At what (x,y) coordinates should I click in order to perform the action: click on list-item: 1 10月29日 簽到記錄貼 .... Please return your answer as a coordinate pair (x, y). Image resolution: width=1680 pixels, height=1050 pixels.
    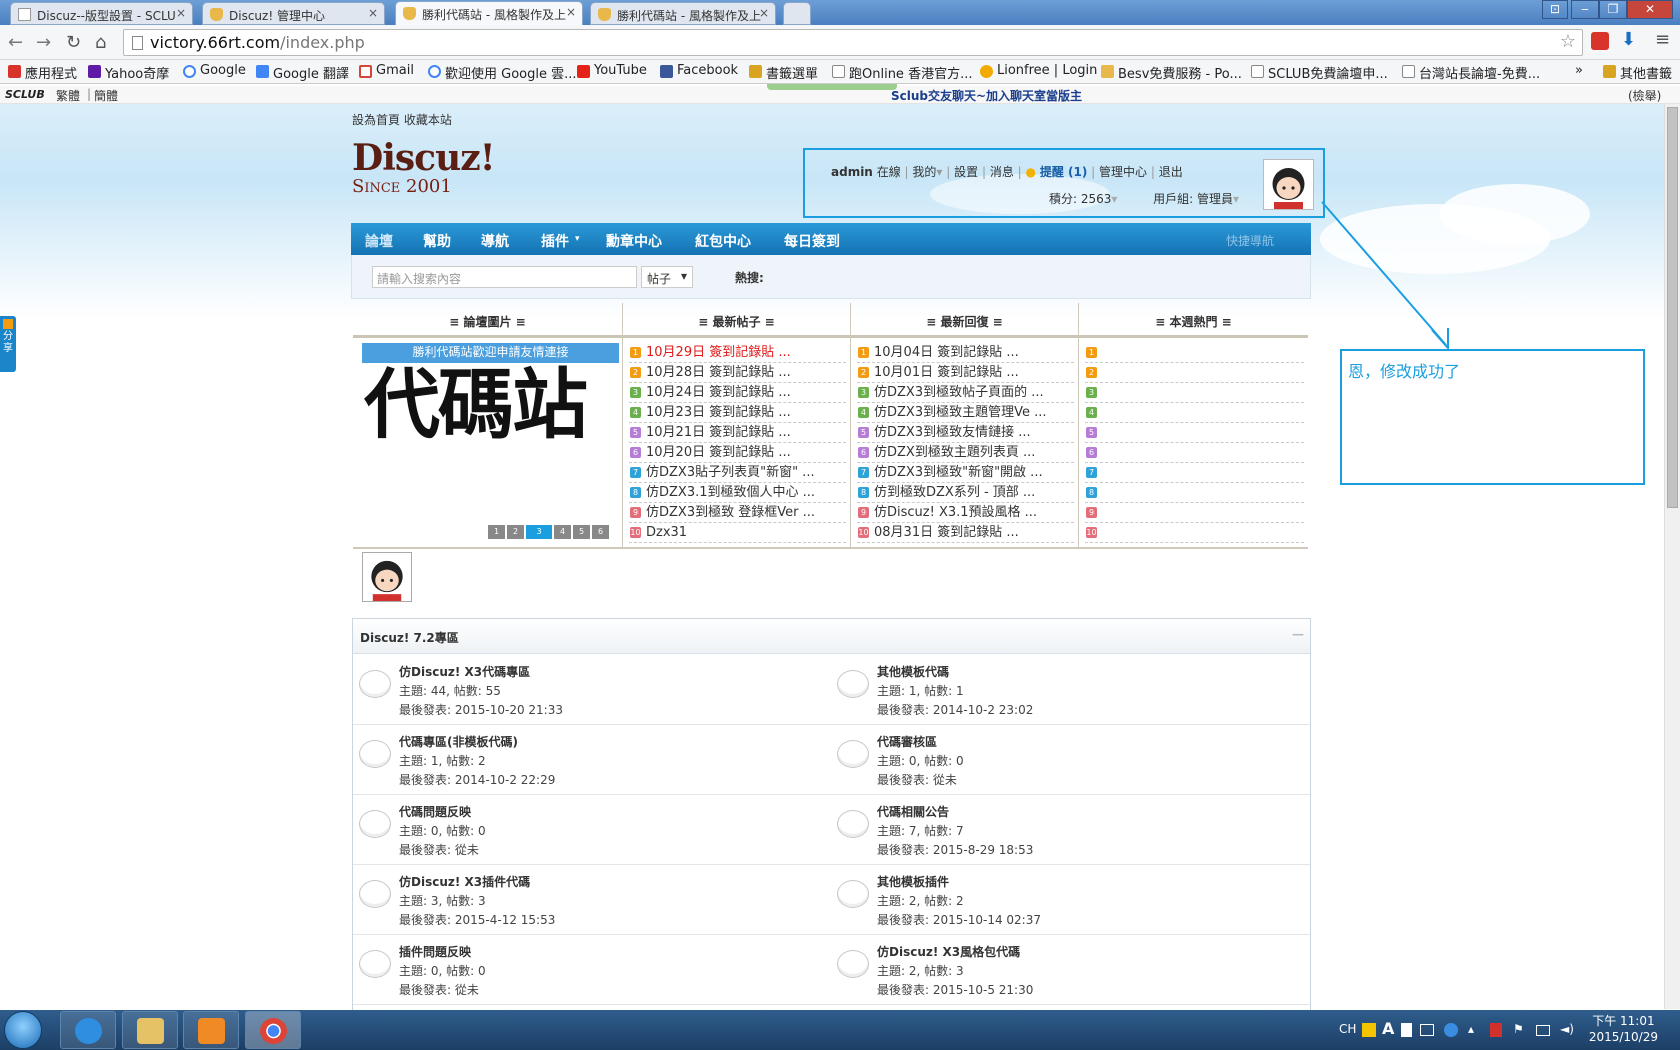
    Looking at the image, I should click on (737, 353).